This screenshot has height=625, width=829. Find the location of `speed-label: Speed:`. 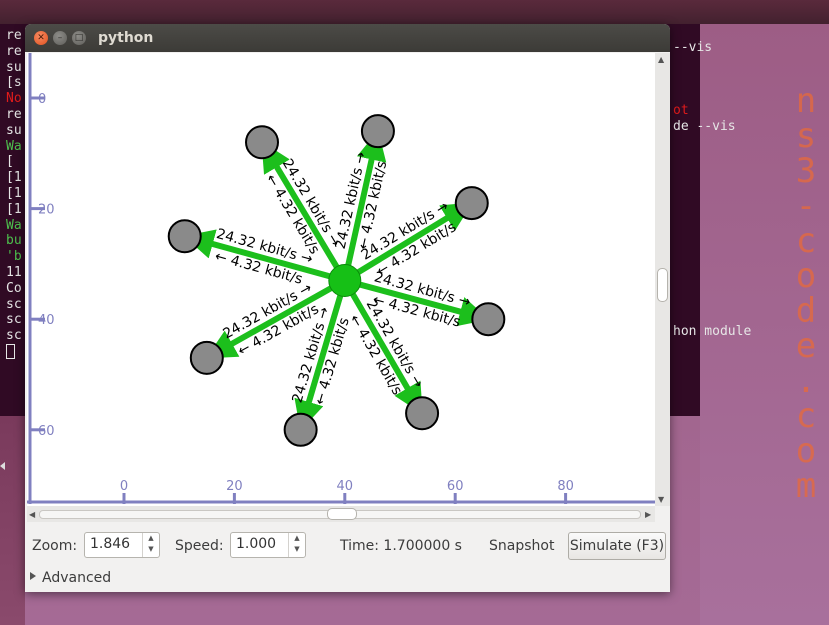

speed-label: Speed: is located at coordinates (199, 546).